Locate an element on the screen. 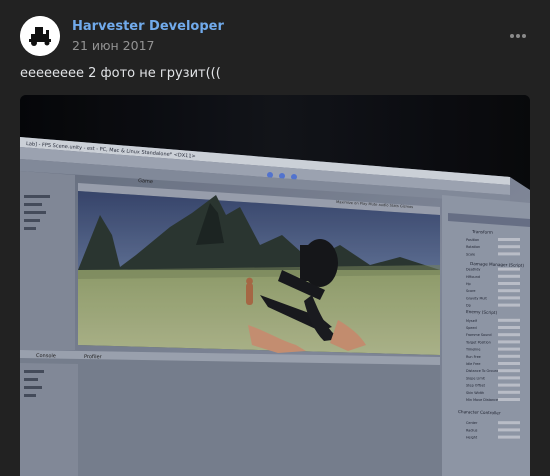  post-text: ееееееее 2 фото не грузит((( is located at coordinates (120, 73).